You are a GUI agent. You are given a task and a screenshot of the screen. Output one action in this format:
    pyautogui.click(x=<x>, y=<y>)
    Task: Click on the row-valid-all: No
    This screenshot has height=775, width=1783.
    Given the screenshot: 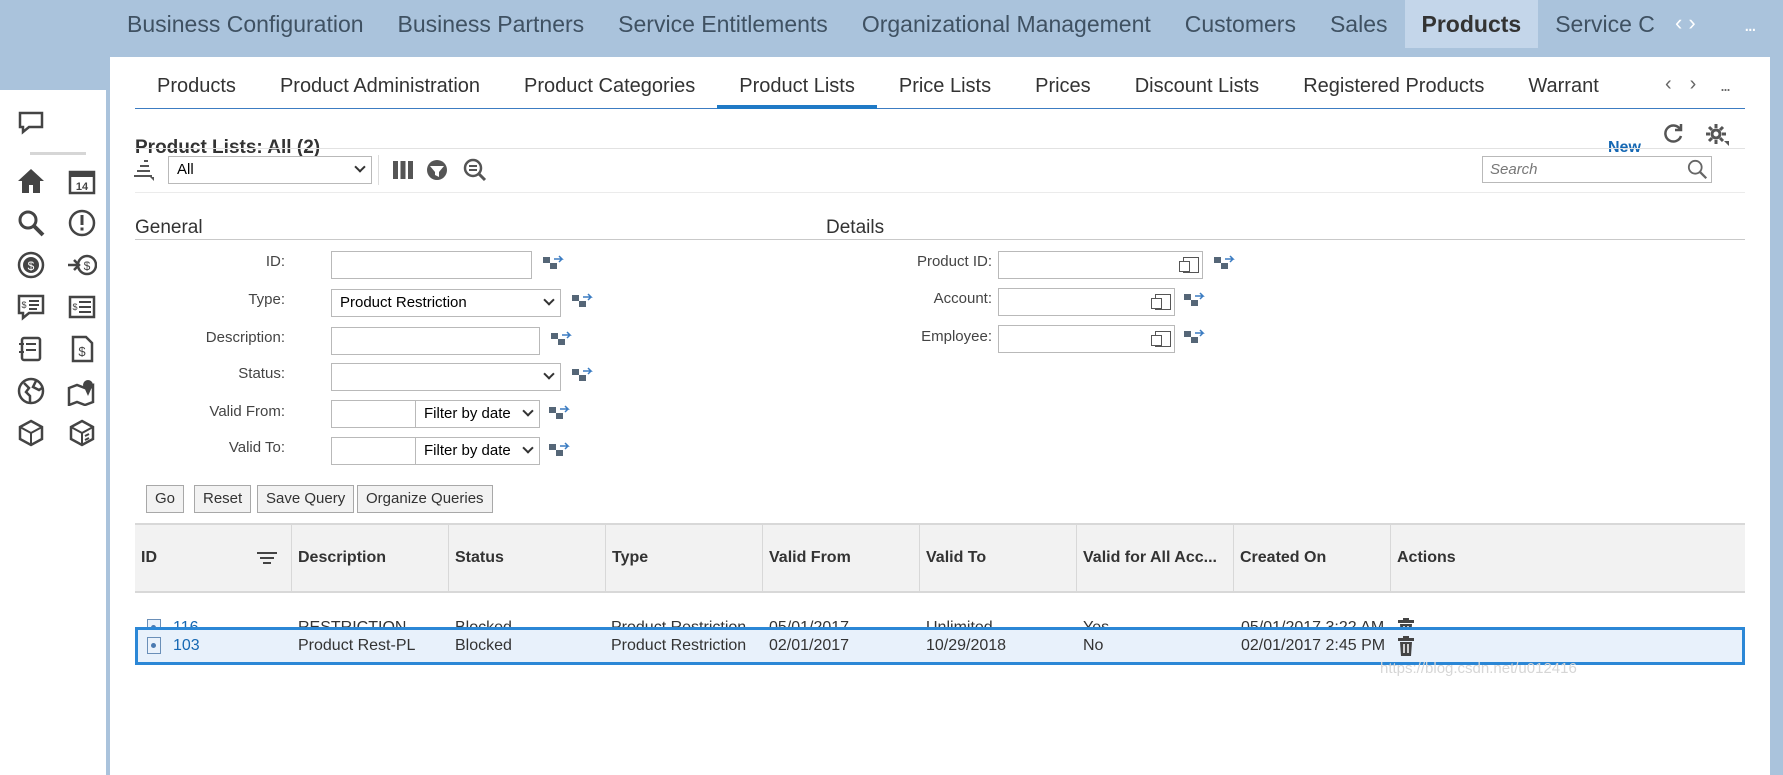 What is the action you would take?
    pyautogui.click(x=1093, y=645)
    